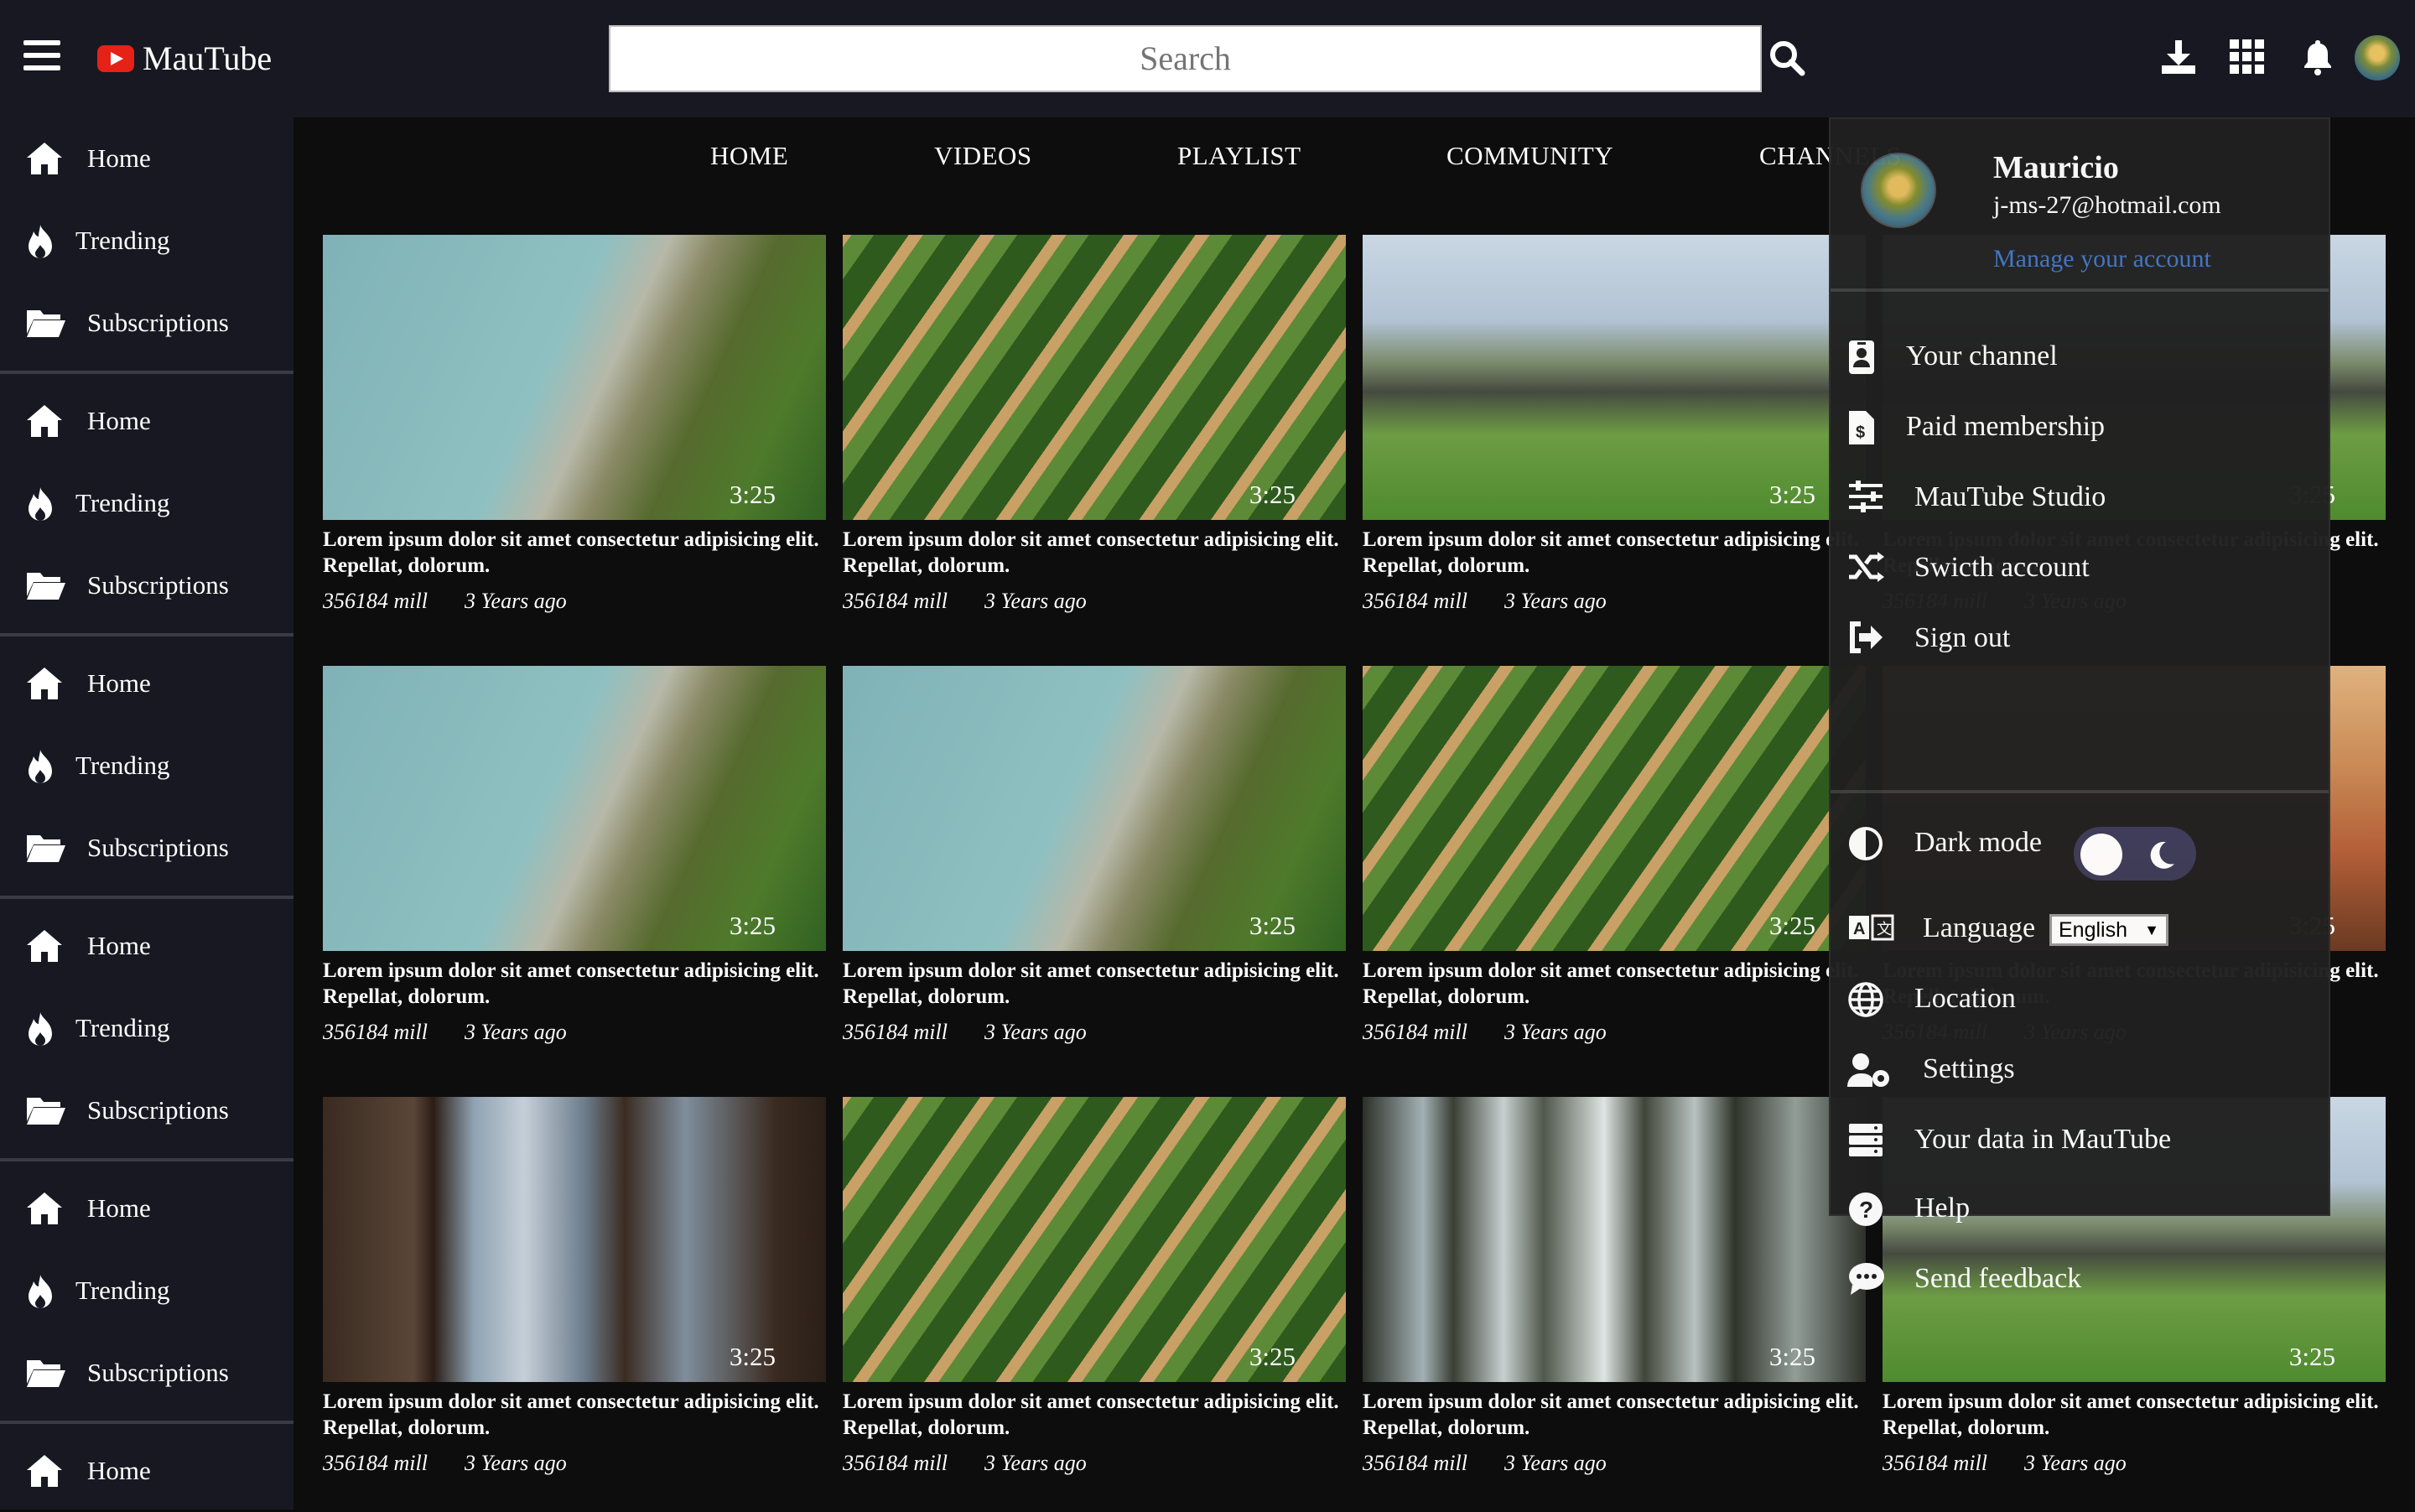  Describe the element at coordinates (749, 156) in the screenshot. I see `tab-home: HOME` at that location.